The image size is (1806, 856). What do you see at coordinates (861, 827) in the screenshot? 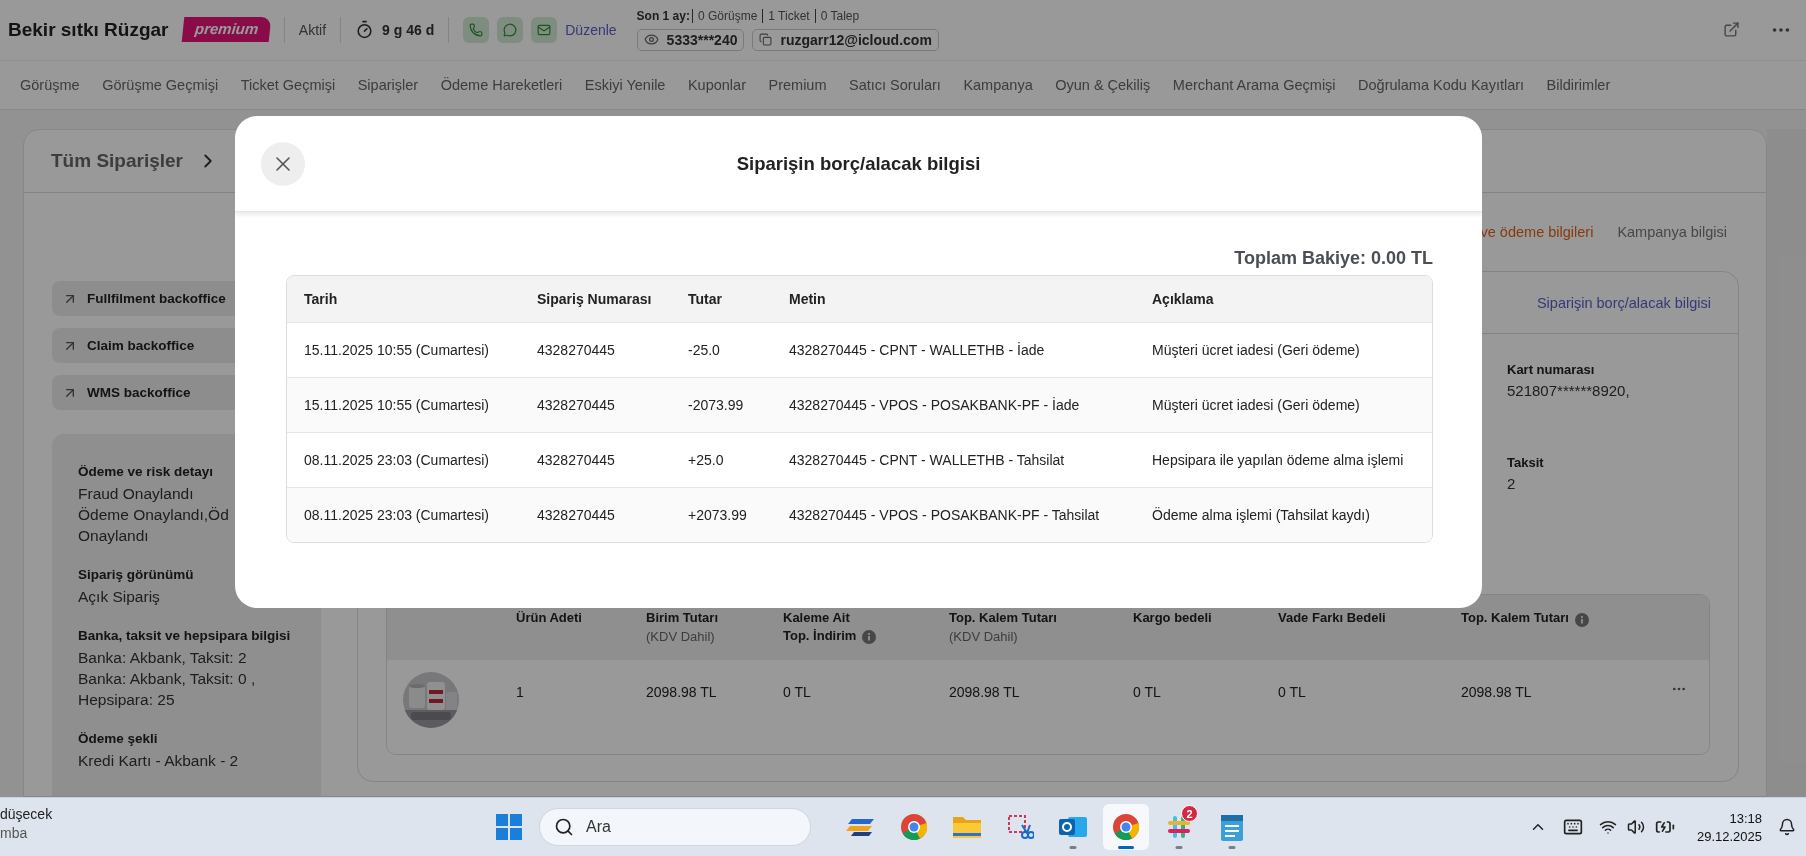
I see `stripes-icon` at bounding box center [861, 827].